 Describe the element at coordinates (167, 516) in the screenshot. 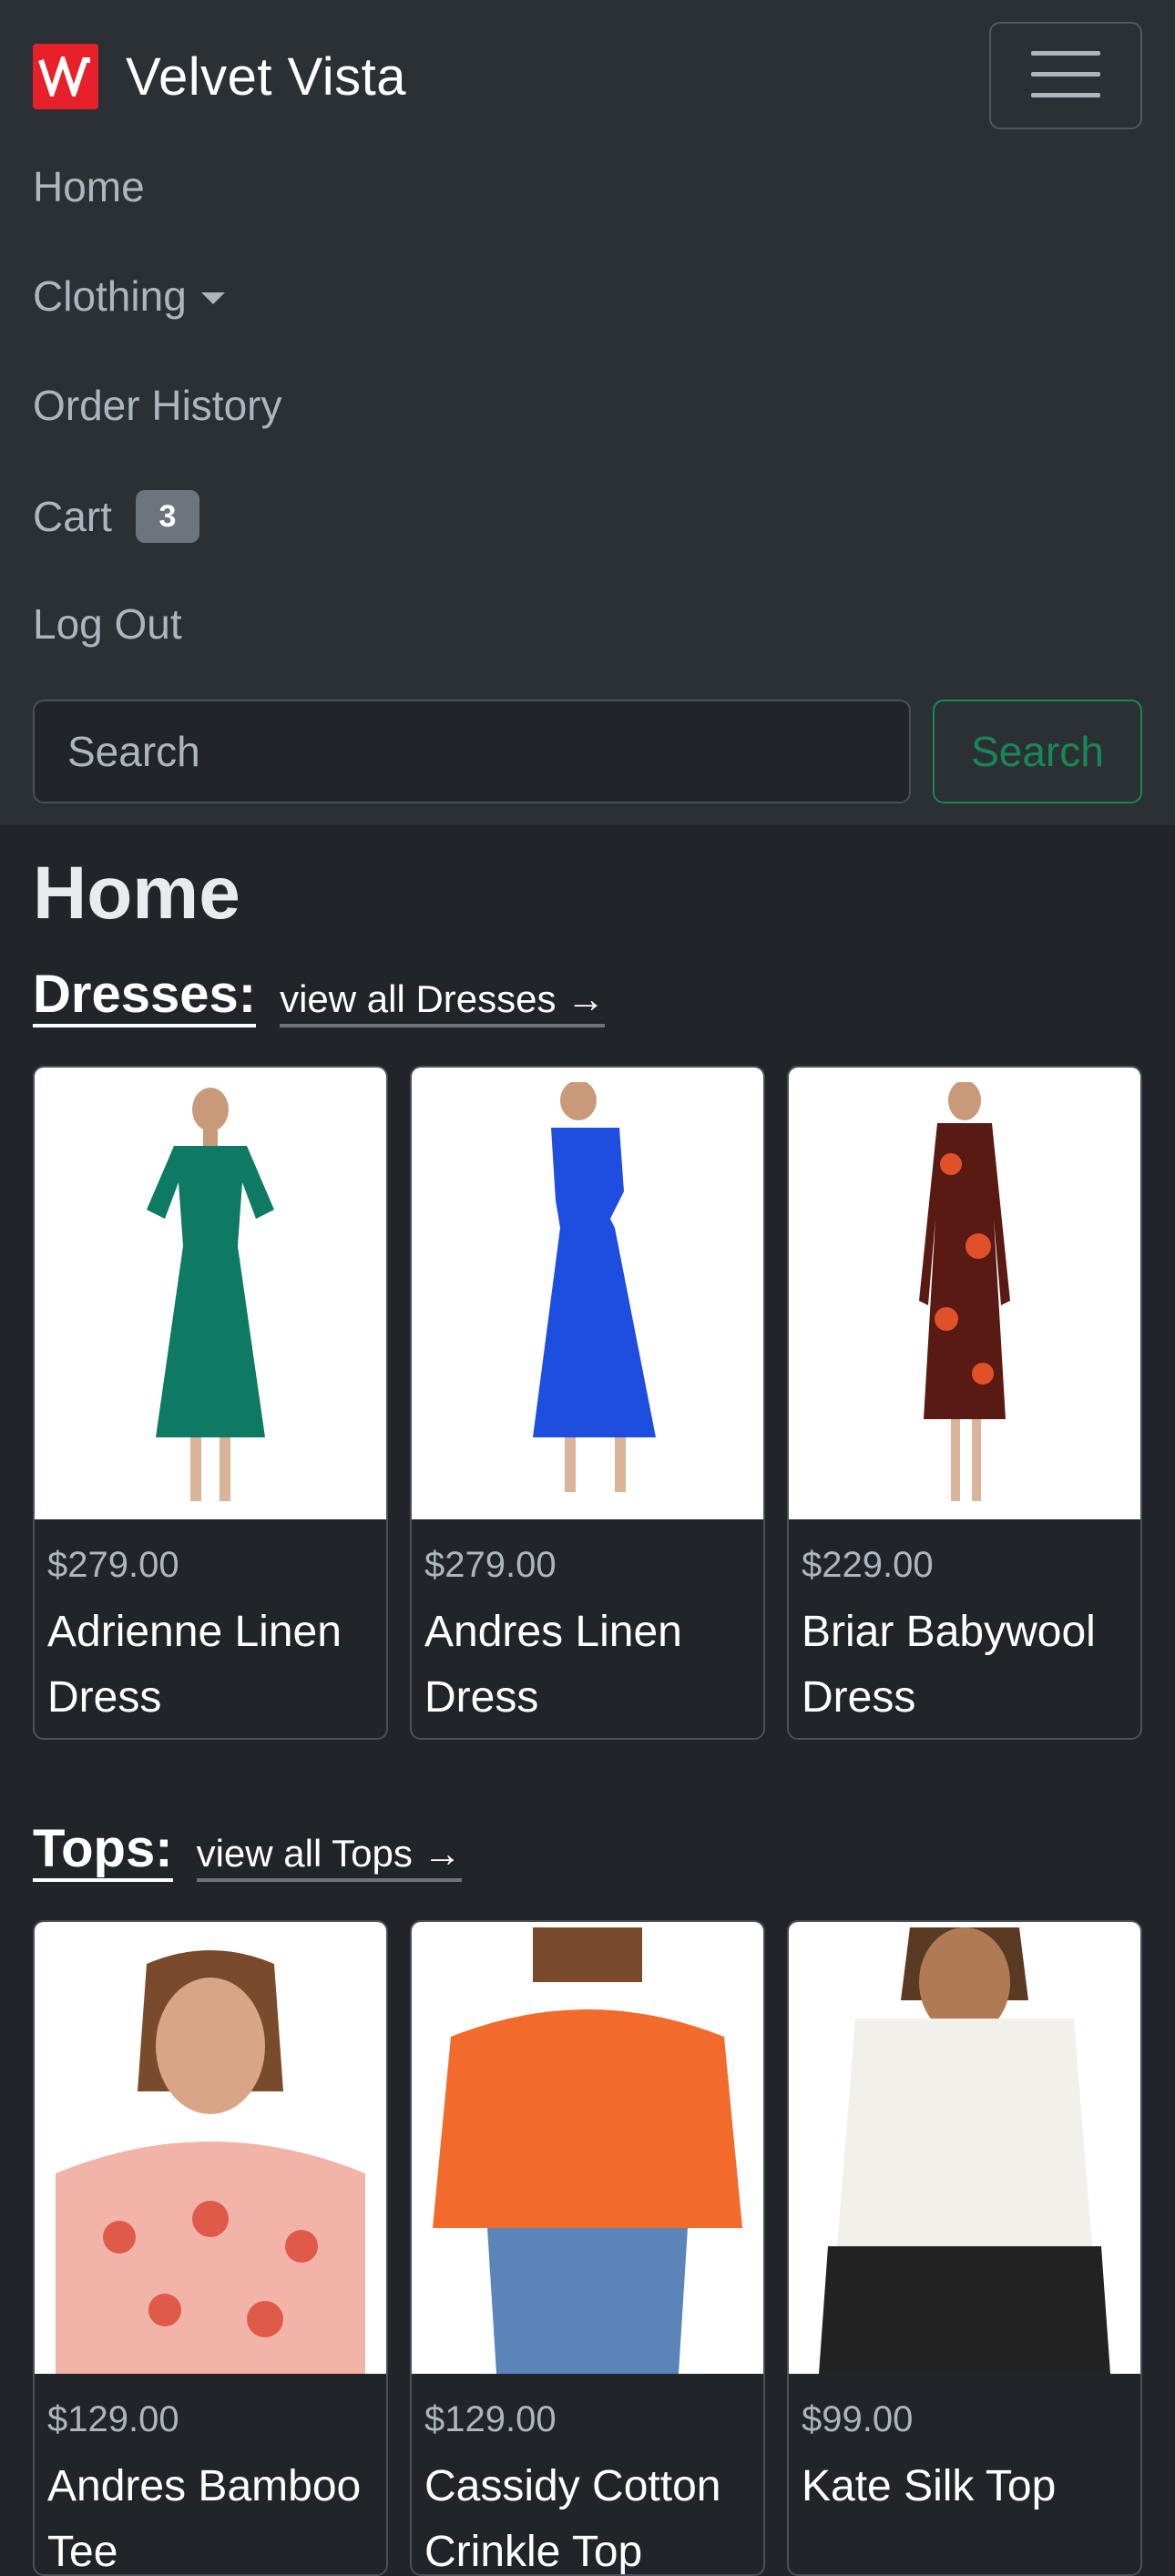

I see `cart-count-badge: 3` at that location.